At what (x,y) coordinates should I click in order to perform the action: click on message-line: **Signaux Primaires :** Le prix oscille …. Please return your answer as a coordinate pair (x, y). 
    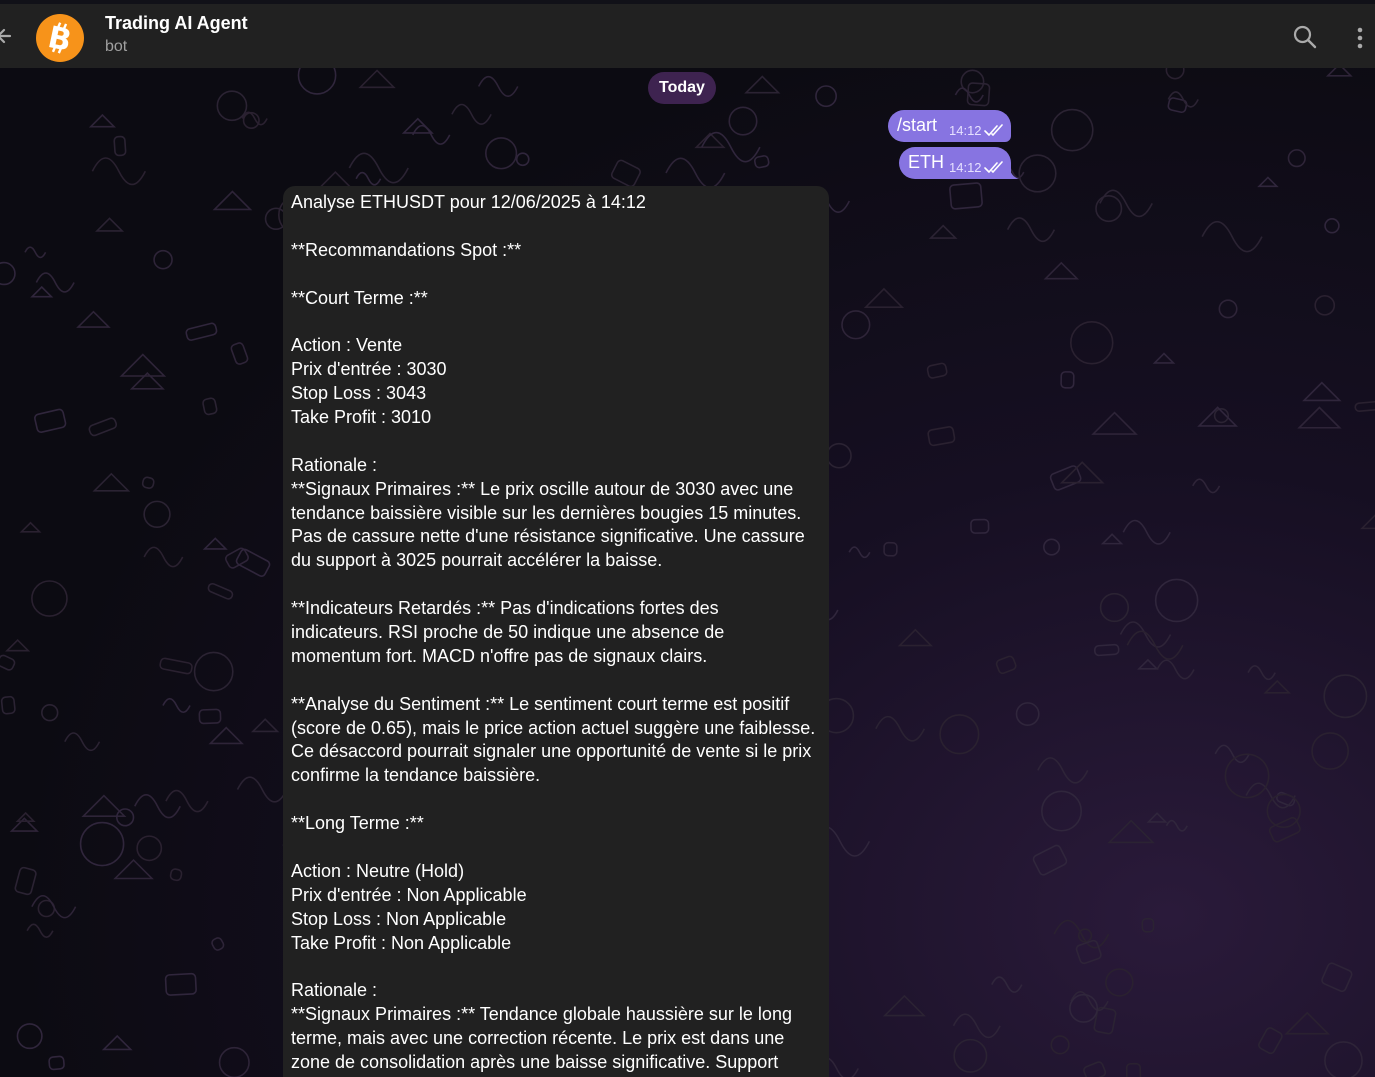
    Looking at the image, I should click on (542, 488).